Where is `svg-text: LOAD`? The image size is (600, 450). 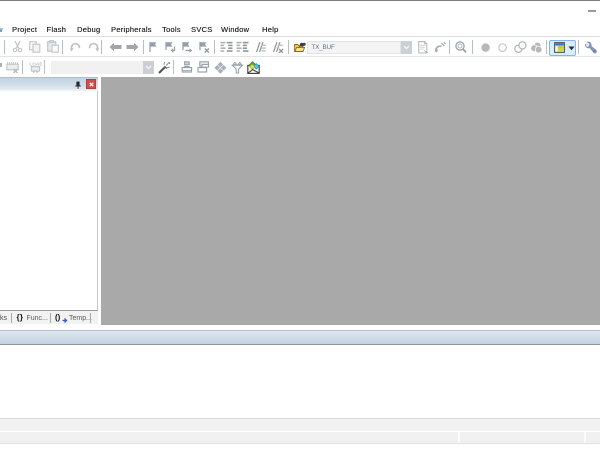 svg-text: LOAD is located at coordinates (35, 63).